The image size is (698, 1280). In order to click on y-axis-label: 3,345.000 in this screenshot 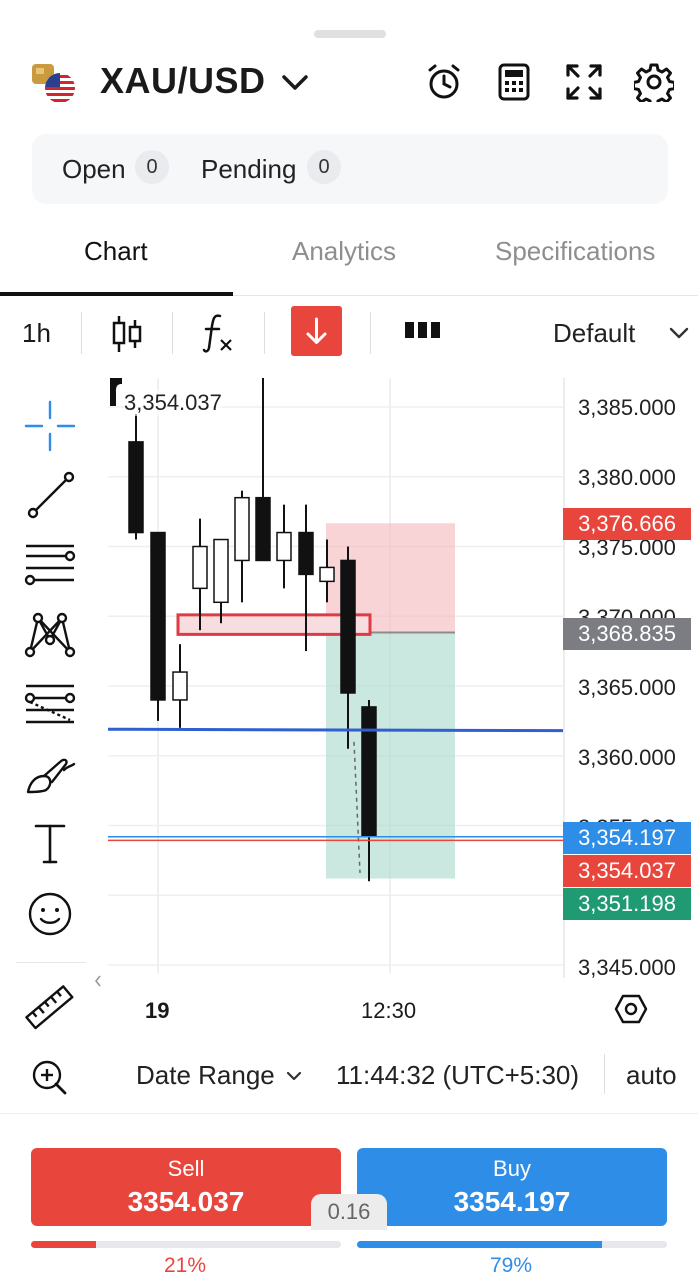, I will do `click(627, 967)`.